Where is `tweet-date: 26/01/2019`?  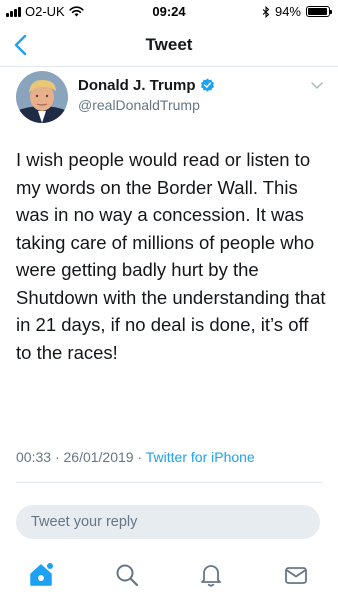 tweet-date: 26/01/2019 is located at coordinates (98, 457).